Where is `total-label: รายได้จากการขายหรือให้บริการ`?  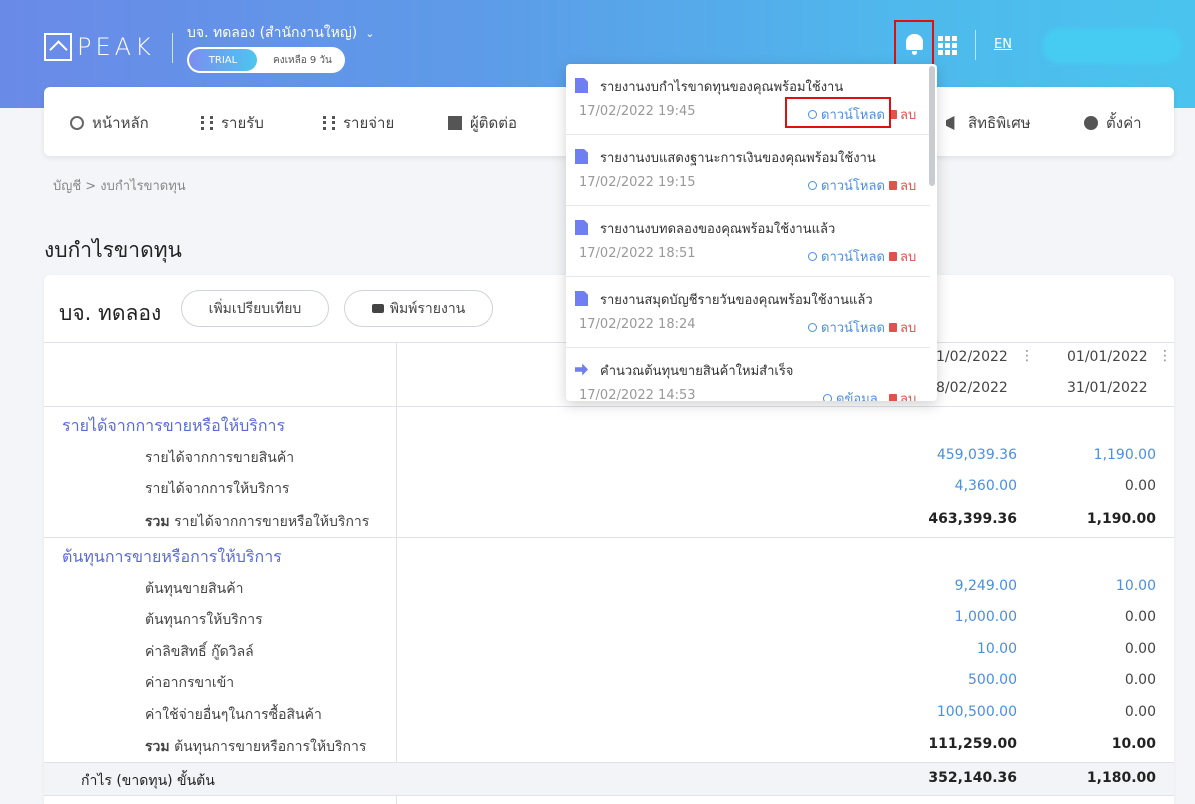
total-label: รายได้จากการขายหรือให้บริการ is located at coordinates (272, 522).